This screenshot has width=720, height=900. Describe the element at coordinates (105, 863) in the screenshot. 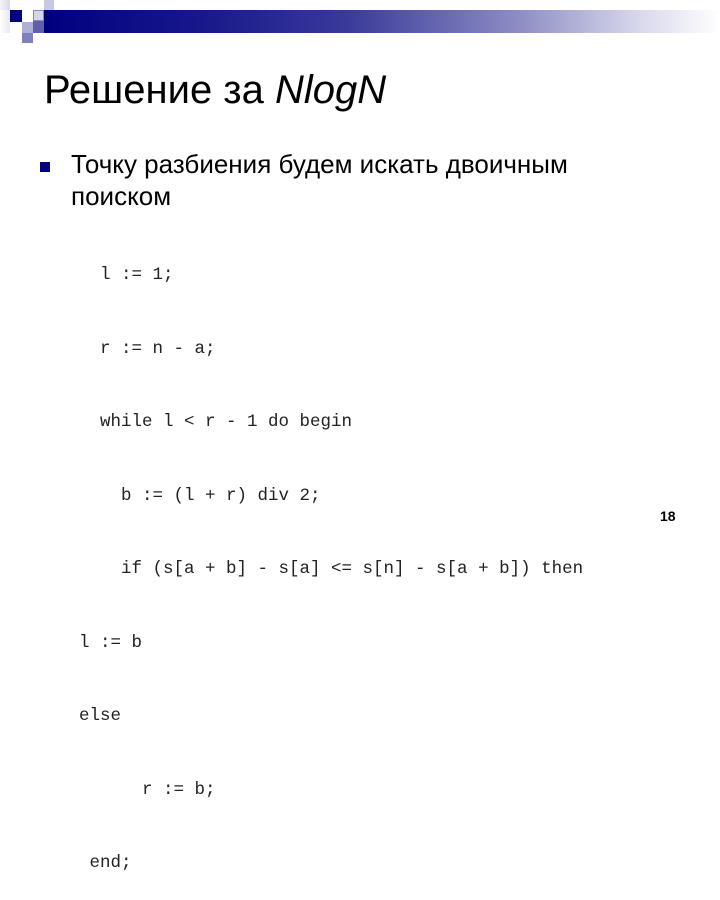

I see `code-line: end;` at that location.